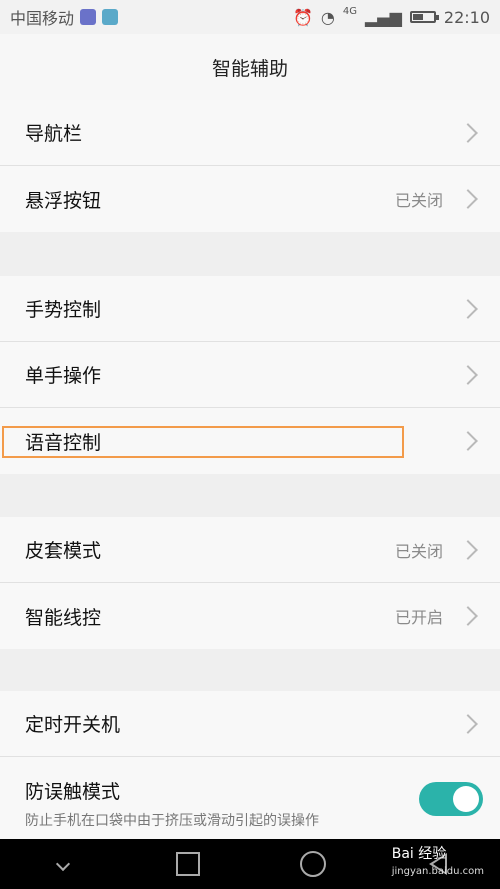 The height and width of the screenshot is (889, 500). I want to click on time-text: 22:10, so click(466, 17).